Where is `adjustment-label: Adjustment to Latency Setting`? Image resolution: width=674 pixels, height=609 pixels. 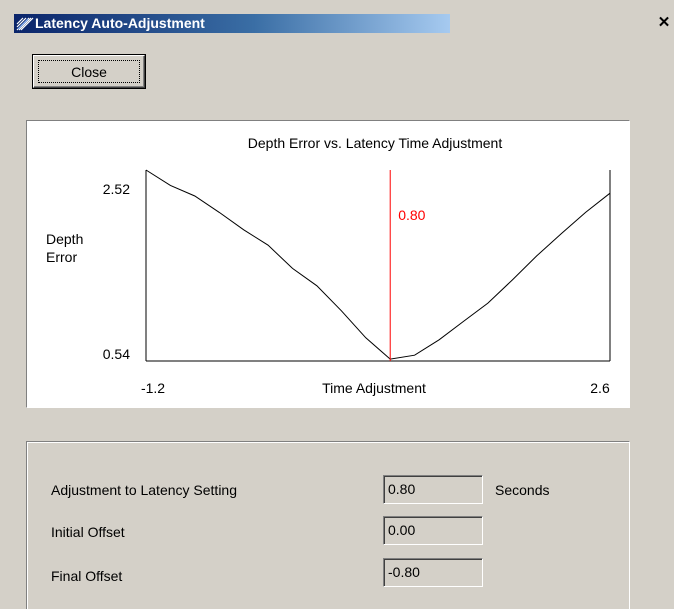 adjustment-label: Adjustment to Latency Setting is located at coordinates (144, 490).